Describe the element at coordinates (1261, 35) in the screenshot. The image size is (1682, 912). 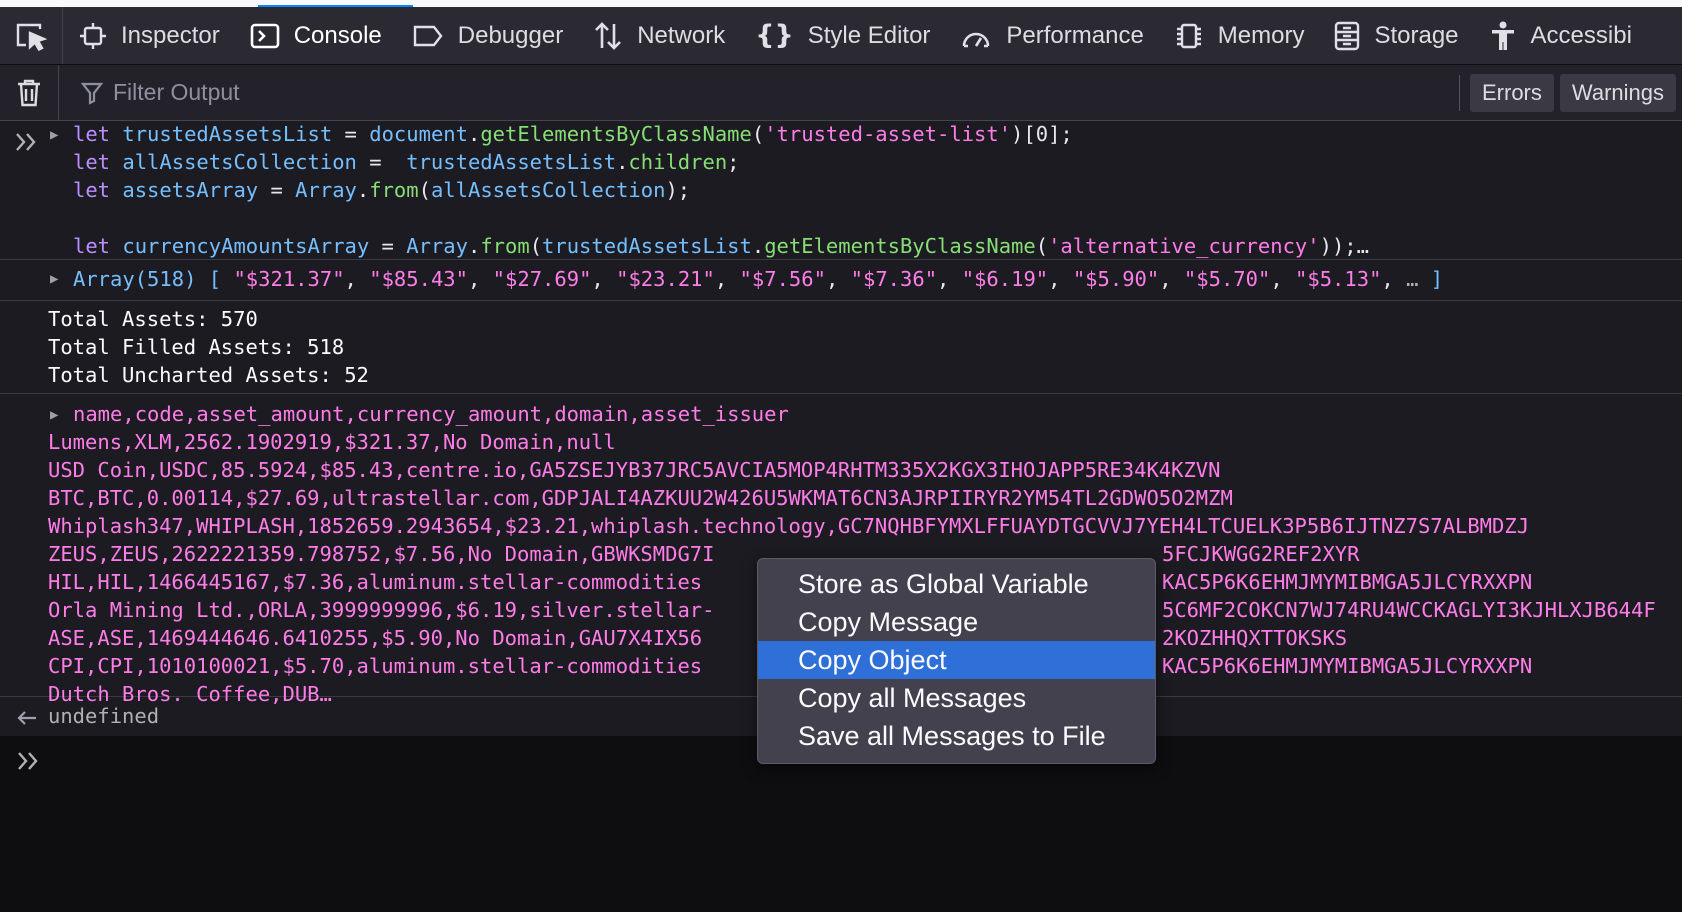
I see `tab-label: Memory` at that location.